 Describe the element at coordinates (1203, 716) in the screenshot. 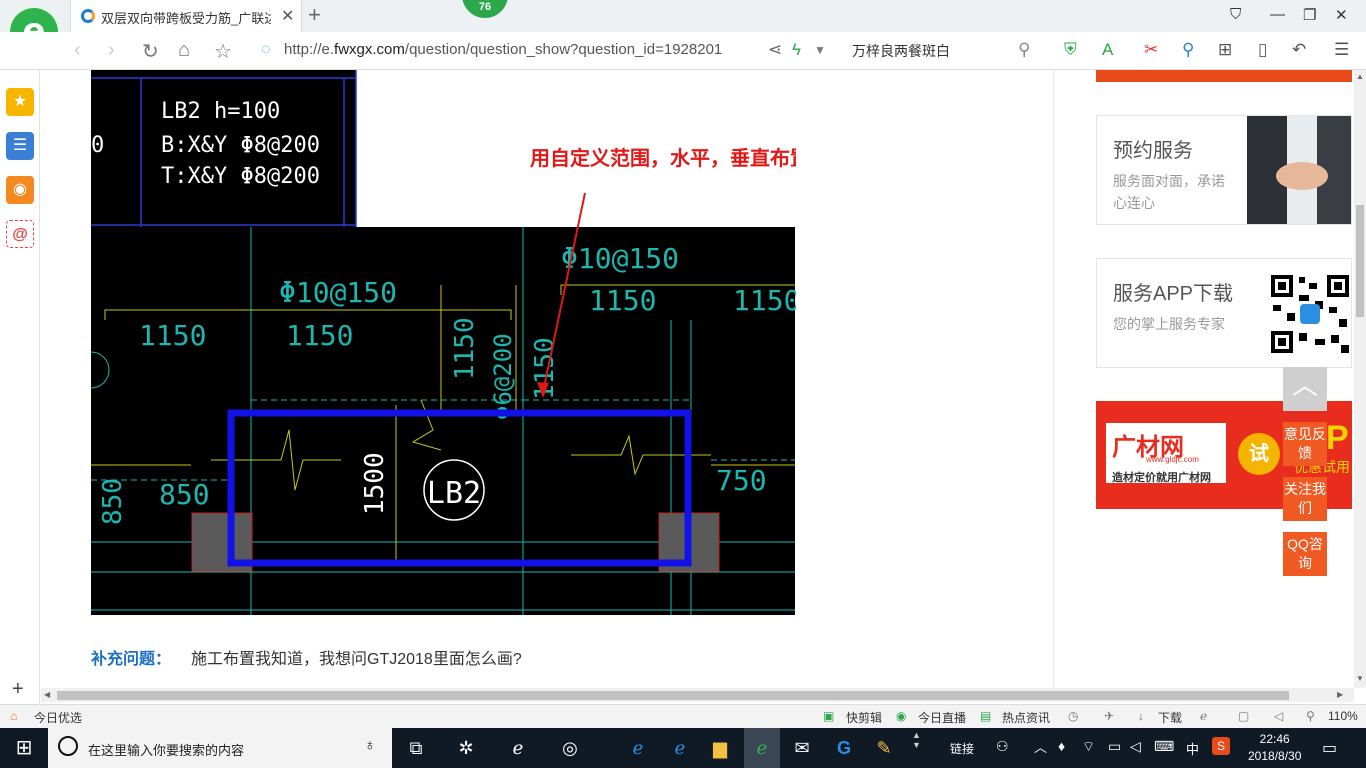

I see `ie-mode-icon: ℯ` at that location.